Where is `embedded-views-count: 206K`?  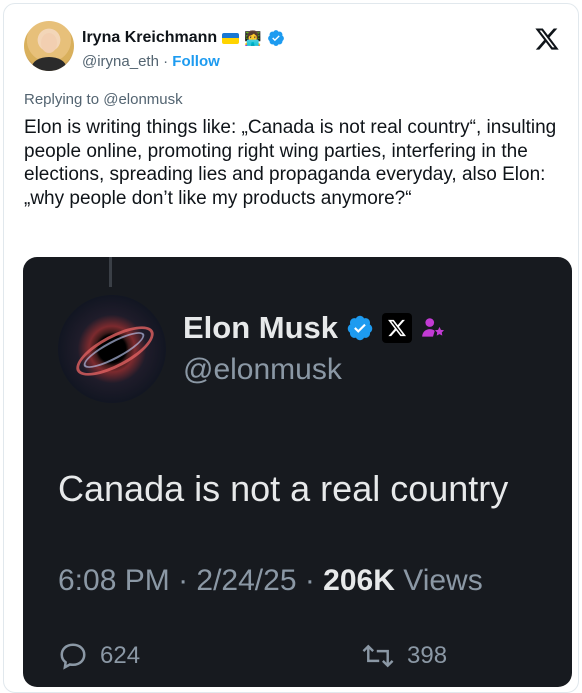
embedded-views-count: 206K is located at coordinates (359, 580).